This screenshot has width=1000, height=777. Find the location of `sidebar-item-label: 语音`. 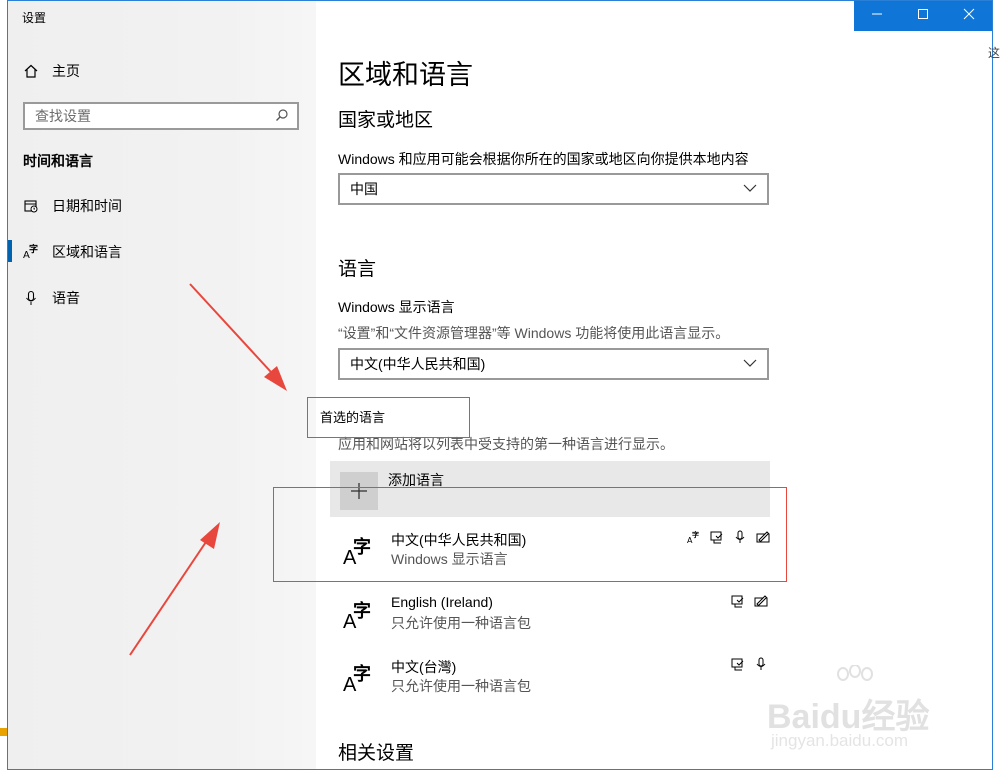

sidebar-item-label: 语音 is located at coordinates (66, 298).